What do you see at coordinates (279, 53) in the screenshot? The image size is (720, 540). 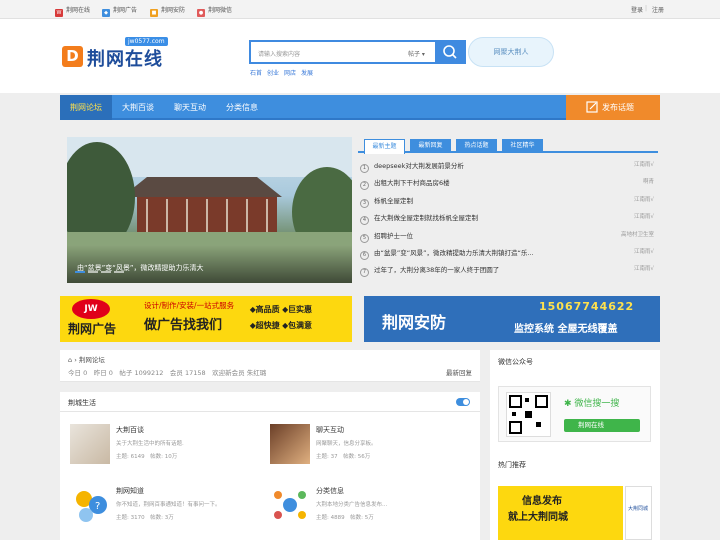 I see `search-input: 请输入搜索内容` at bounding box center [279, 53].